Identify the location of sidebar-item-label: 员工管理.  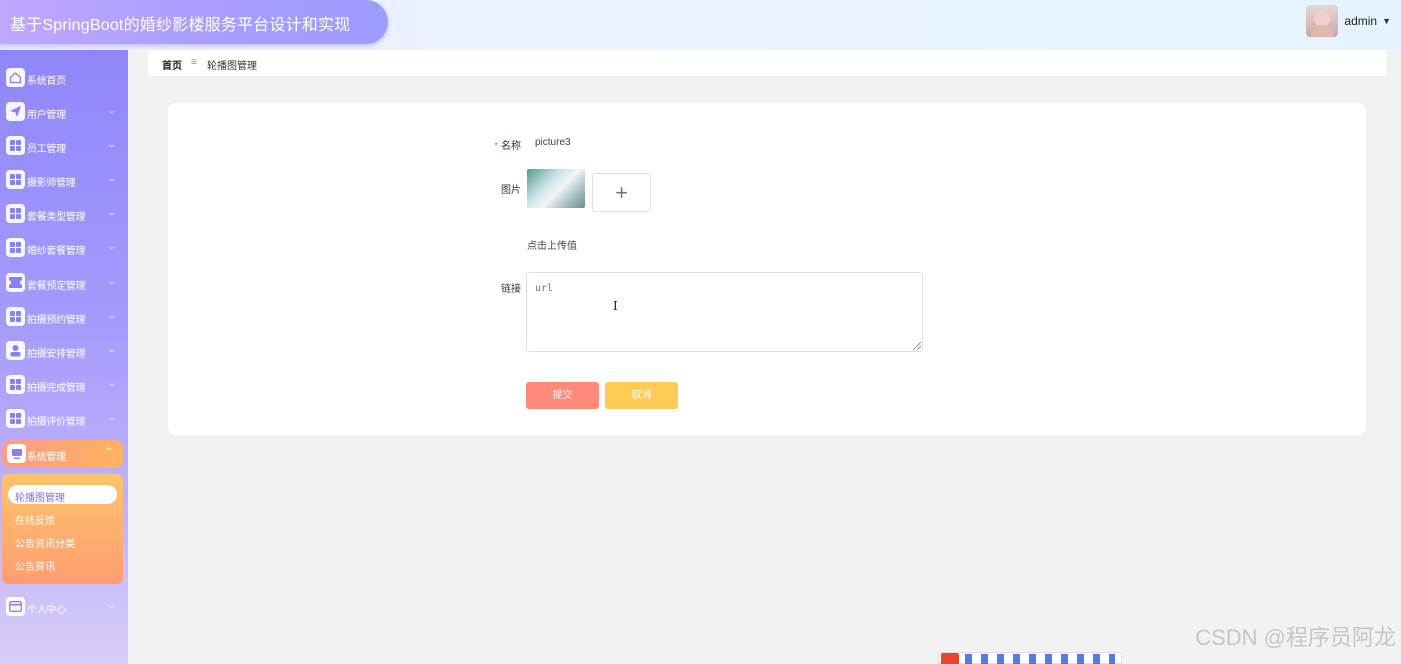
(46, 149).